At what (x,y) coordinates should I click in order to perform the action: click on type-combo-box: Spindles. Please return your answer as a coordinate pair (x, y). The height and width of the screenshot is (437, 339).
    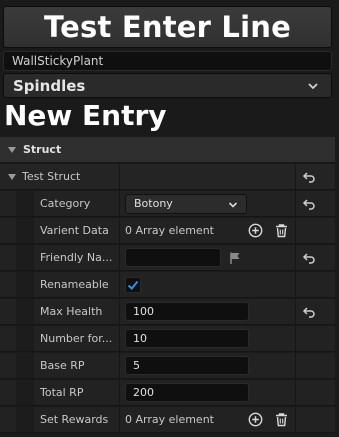
    Looking at the image, I should click on (167, 85).